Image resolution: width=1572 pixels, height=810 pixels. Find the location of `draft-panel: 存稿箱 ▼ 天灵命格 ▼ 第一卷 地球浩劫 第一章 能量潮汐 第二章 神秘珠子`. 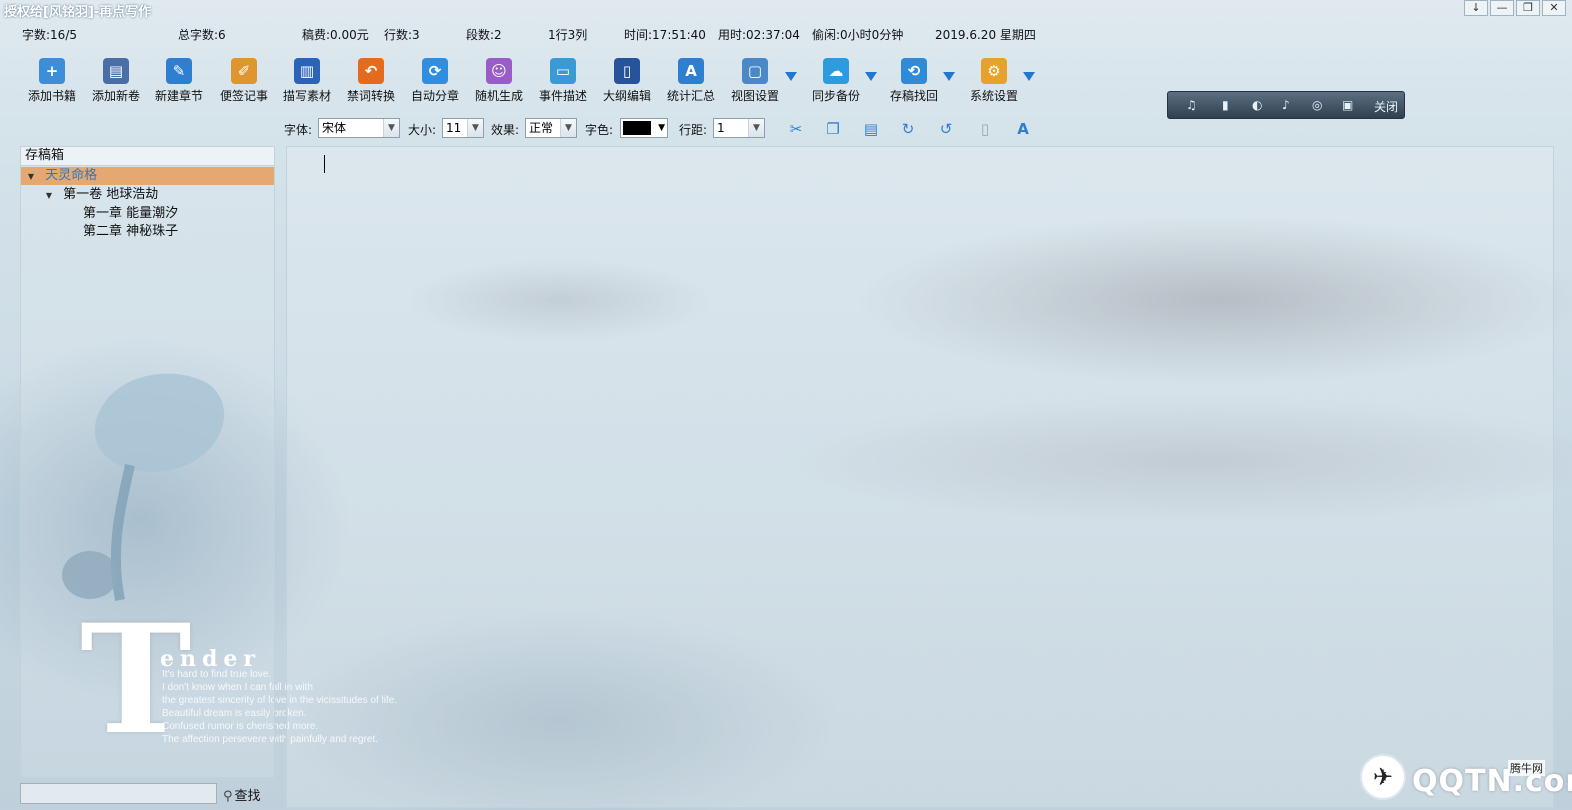

draft-panel: 存稿箱 ▼ 天灵命格 ▼ 第一卷 地球浩劫 第一章 能量潮汐 第二章 神秘珠子 is located at coordinates (147, 462).